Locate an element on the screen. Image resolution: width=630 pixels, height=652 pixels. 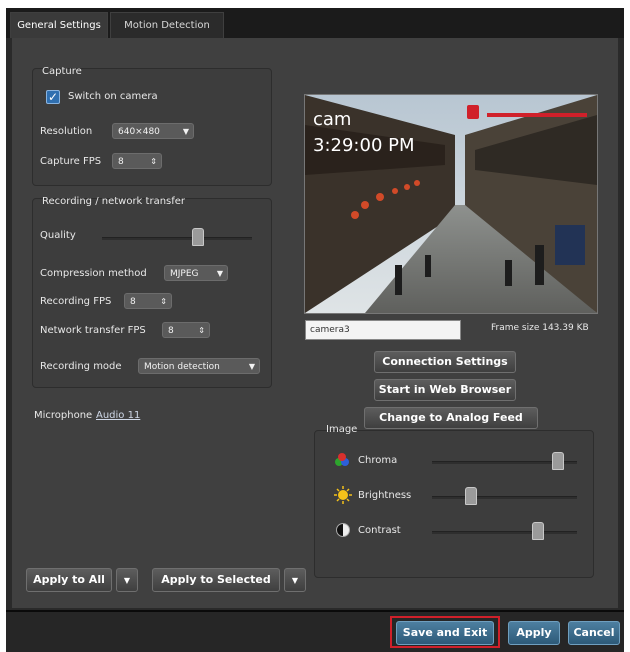
dialog-footer: Save and Exit Apply Cancel is located at coordinates (315, 631).